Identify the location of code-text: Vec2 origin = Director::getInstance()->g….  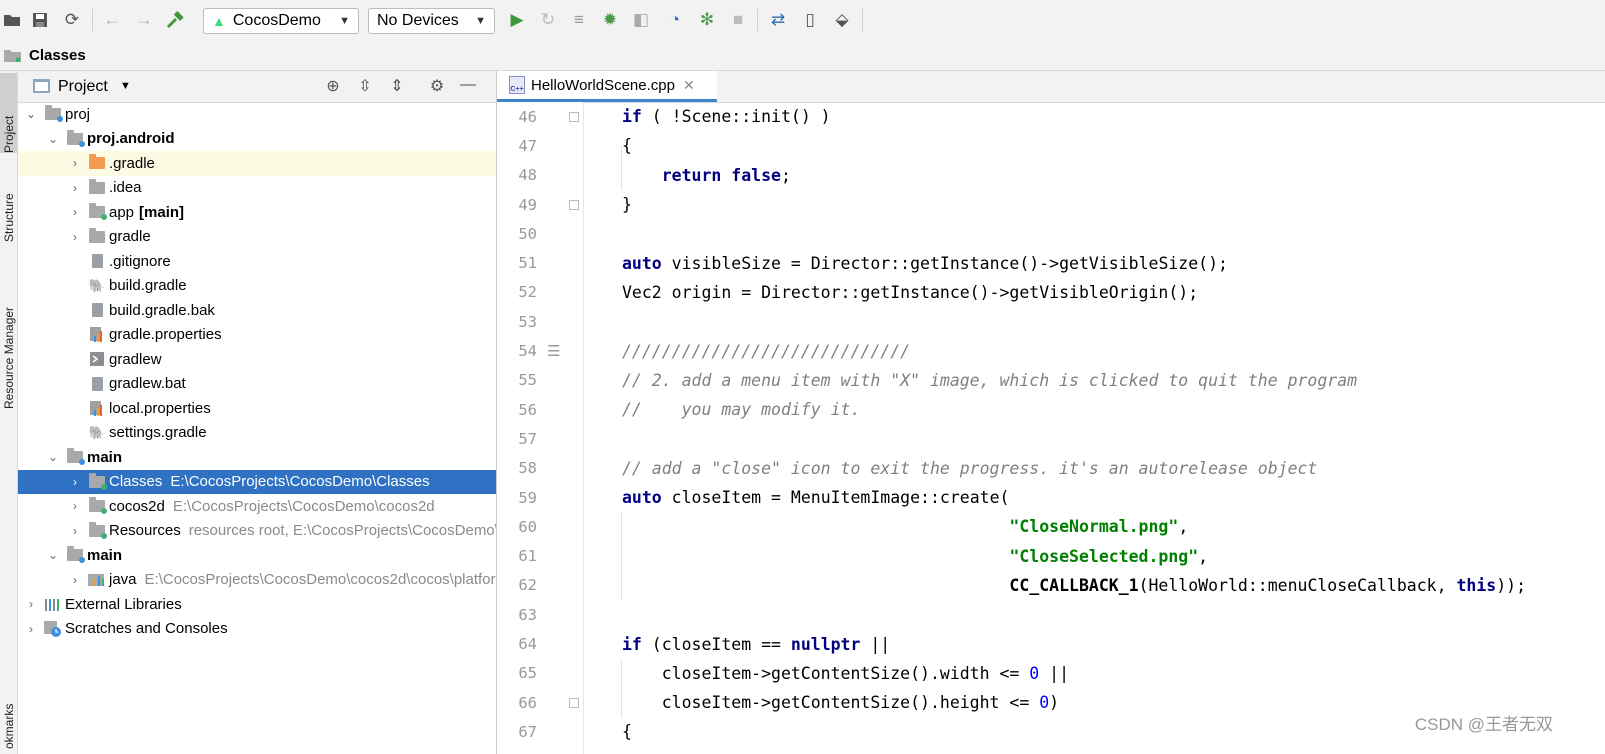
(910, 292).